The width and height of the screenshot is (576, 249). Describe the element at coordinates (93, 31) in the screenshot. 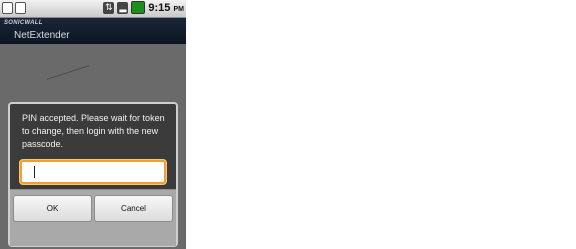

I see `app-title-bar: SONICWALL NetExtender` at that location.